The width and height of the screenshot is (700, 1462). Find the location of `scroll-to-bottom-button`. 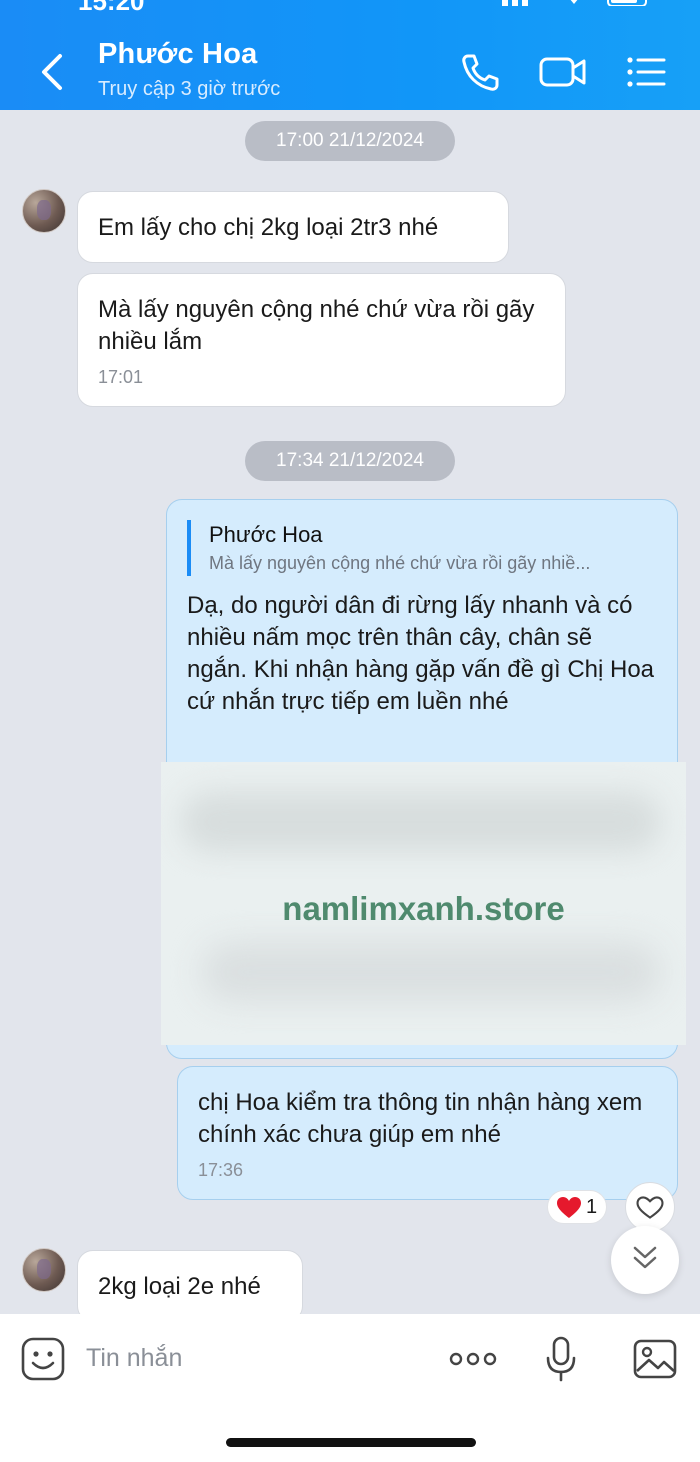

scroll-to-bottom-button is located at coordinates (645, 1260).